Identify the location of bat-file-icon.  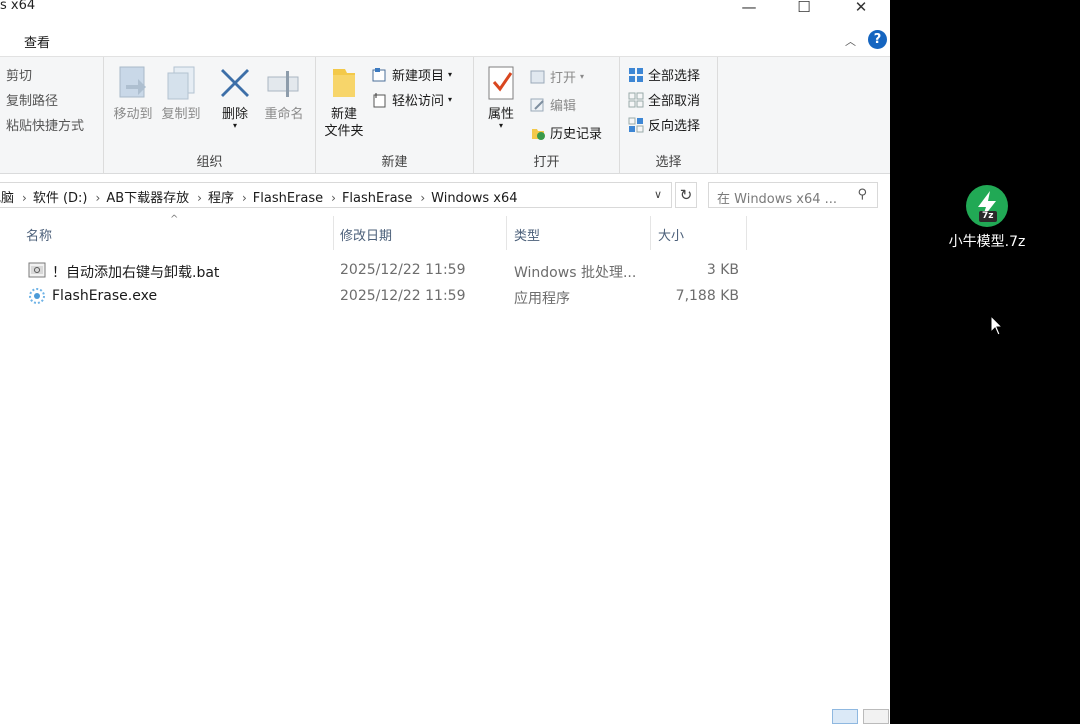
(37, 270).